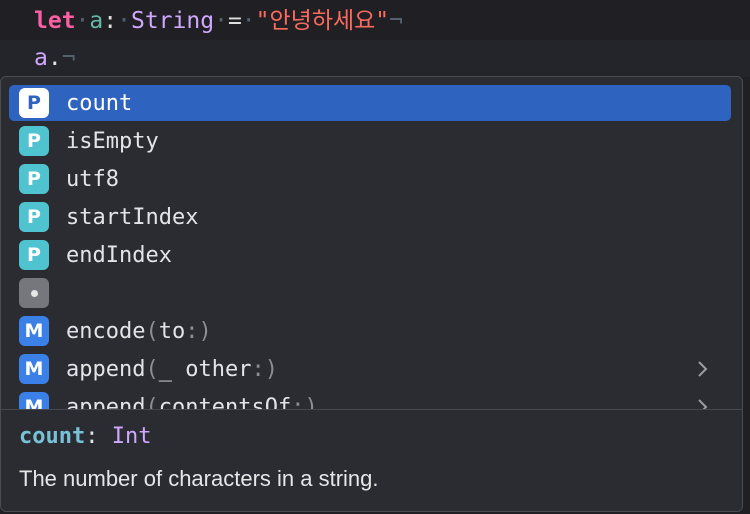 This screenshot has height=514, width=750. I want to click on code-line-2: a.¬, so click(55, 58).